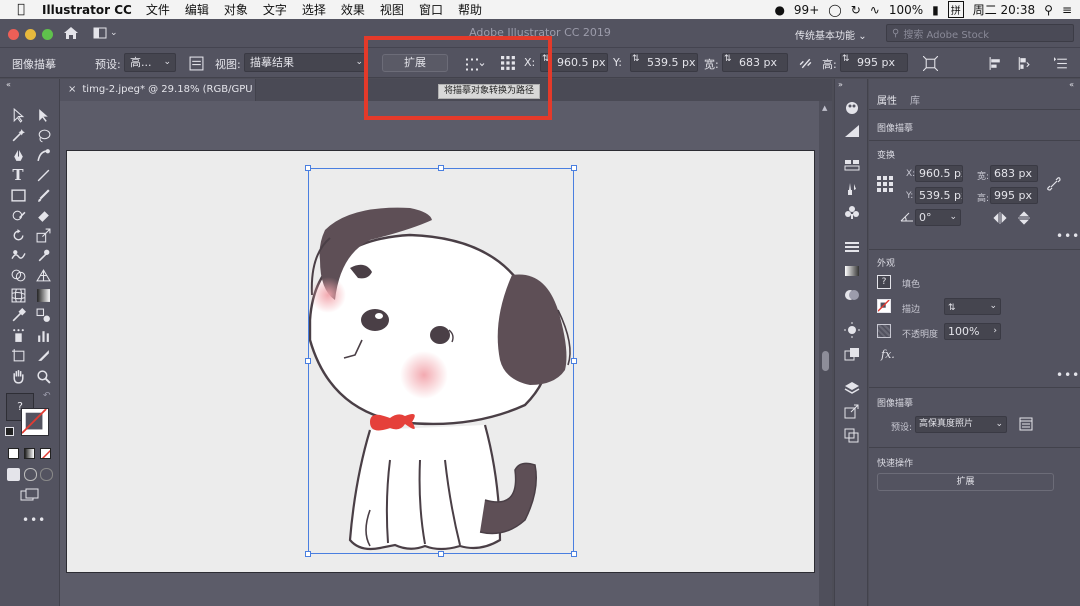 The height and width of the screenshot is (606, 1080). I want to click on gradient-panel-icon, so click(852, 271).